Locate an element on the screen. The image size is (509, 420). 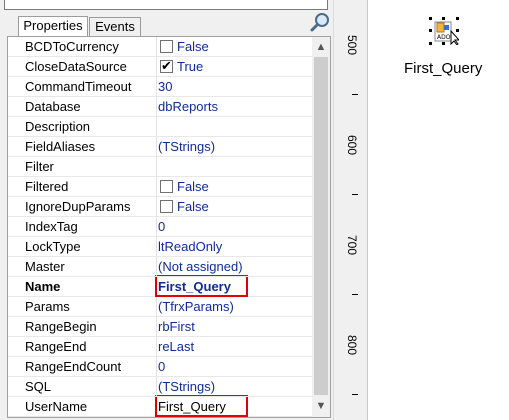
object-selector-combo is located at coordinates (166, 5).